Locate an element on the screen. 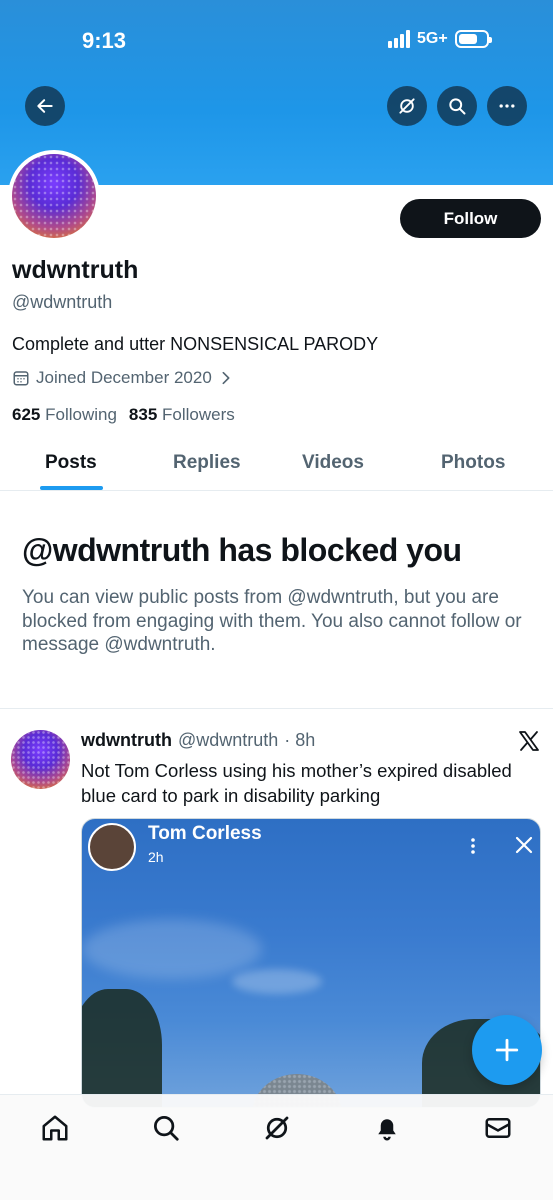 Image resolution: width=553 pixels, height=1200 pixels. back-arrow-icon is located at coordinates (45, 106).